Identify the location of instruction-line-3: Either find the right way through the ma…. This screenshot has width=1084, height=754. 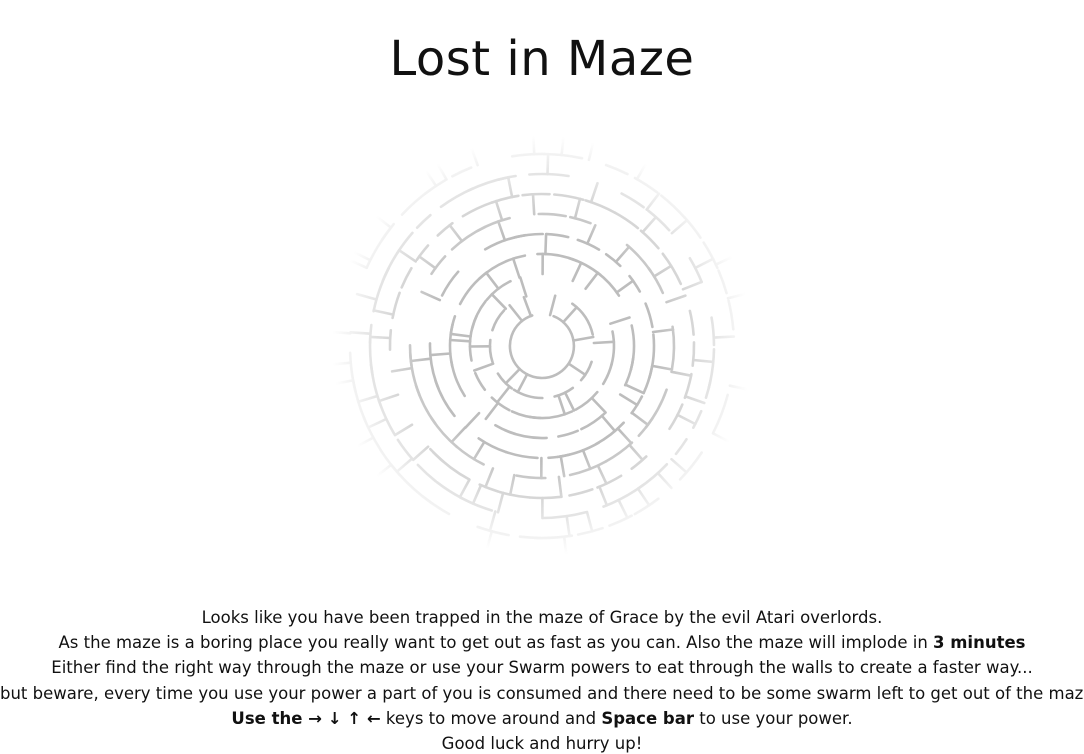
(542, 668).